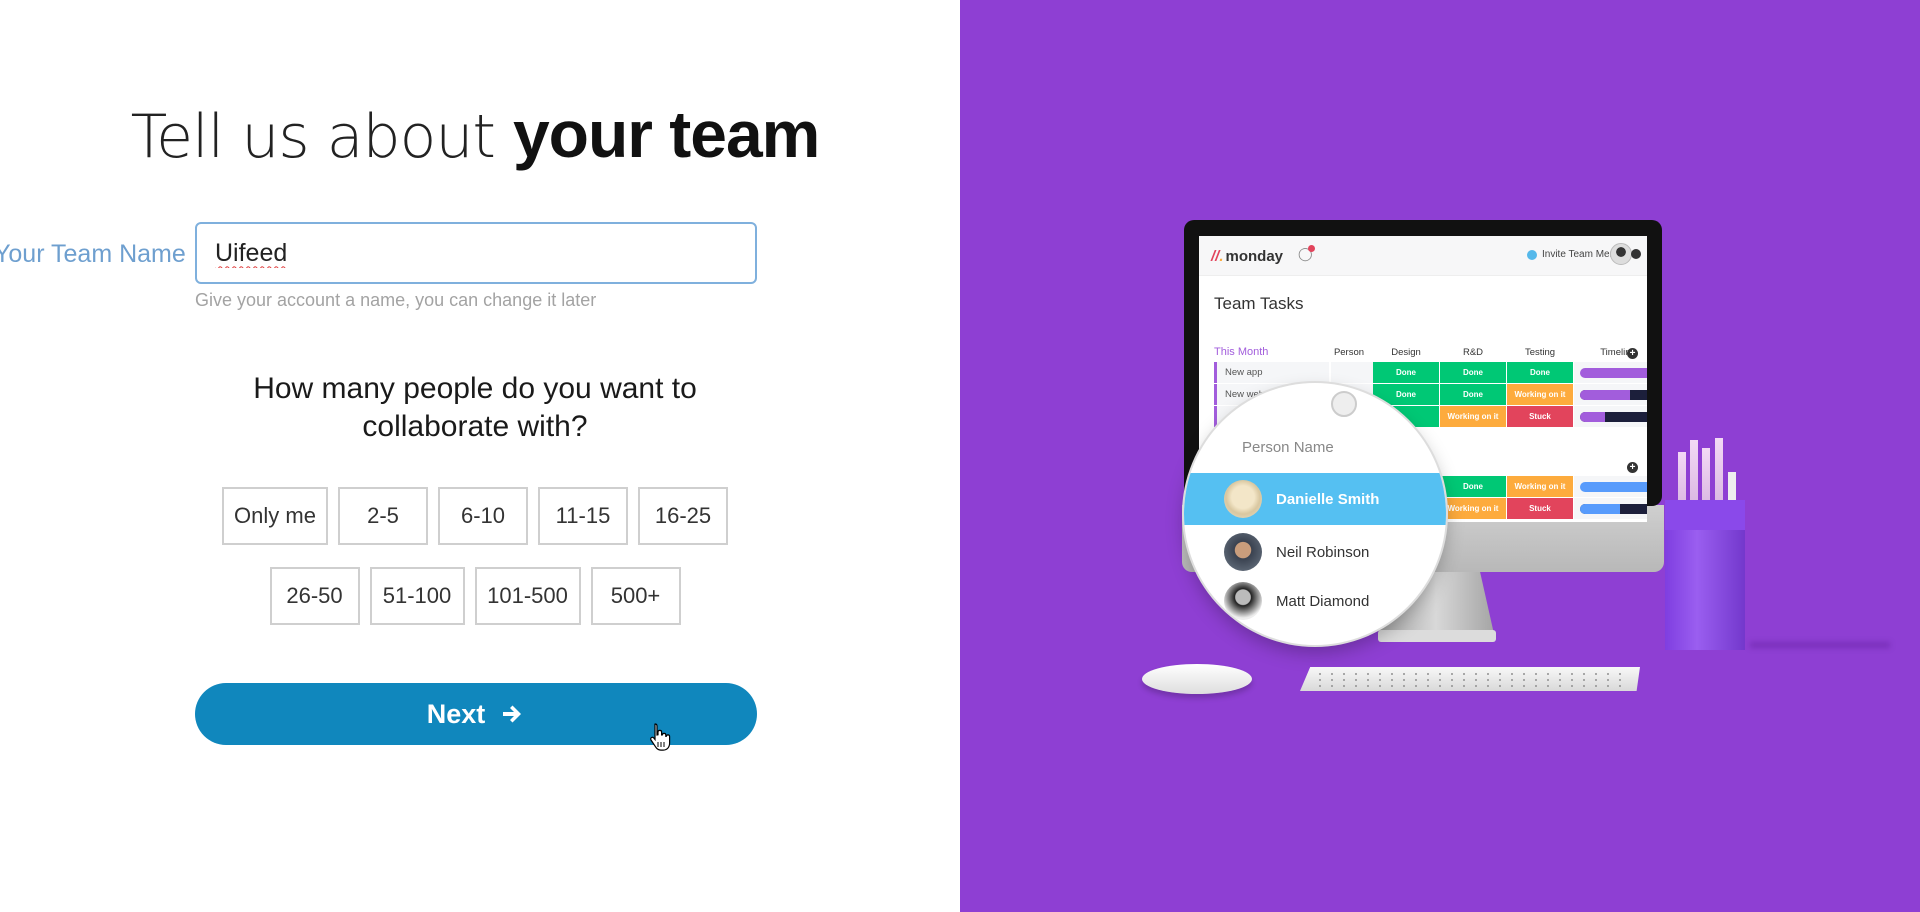  What do you see at coordinates (1349, 352) in the screenshot?
I see `column-header: Person` at bounding box center [1349, 352].